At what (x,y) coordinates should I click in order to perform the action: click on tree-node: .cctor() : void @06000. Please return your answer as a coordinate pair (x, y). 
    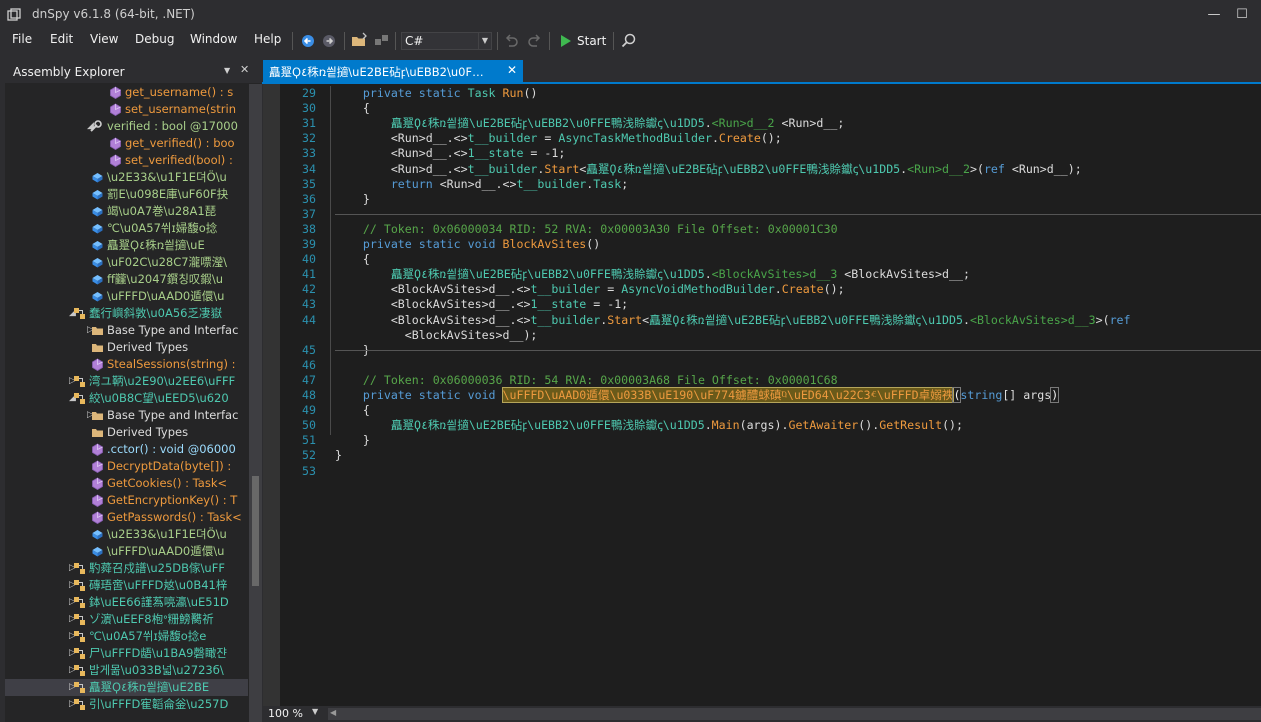
    Looking at the image, I should click on (126, 449).